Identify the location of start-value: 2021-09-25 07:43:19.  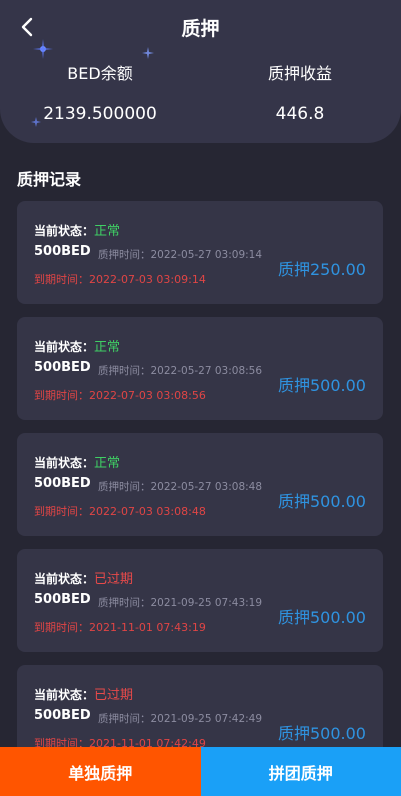
(206, 603).